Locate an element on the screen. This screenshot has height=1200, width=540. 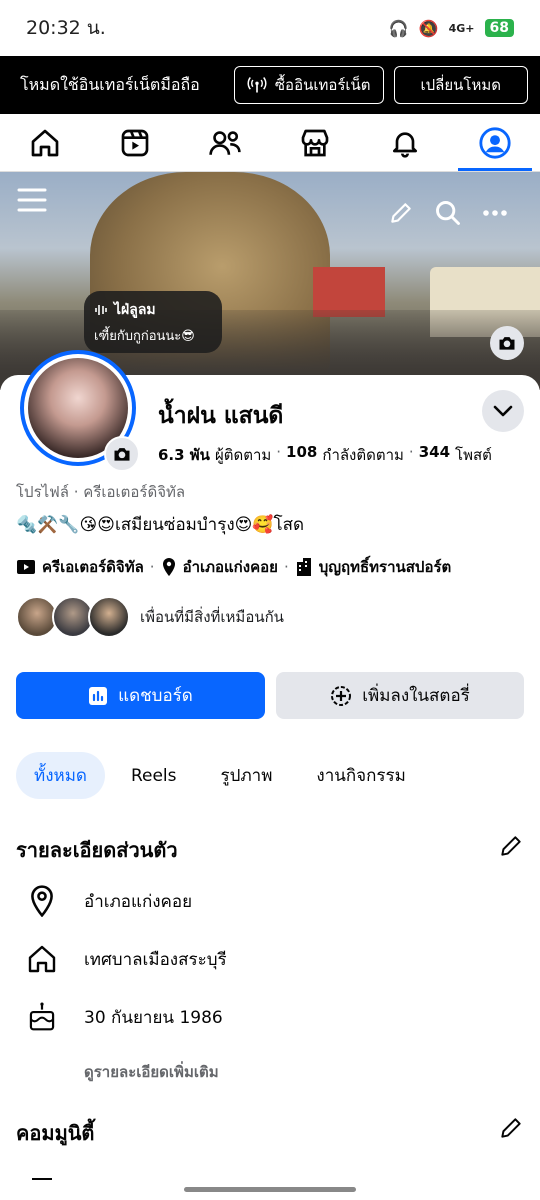
friends-icon is located at coordinates (225, 142).